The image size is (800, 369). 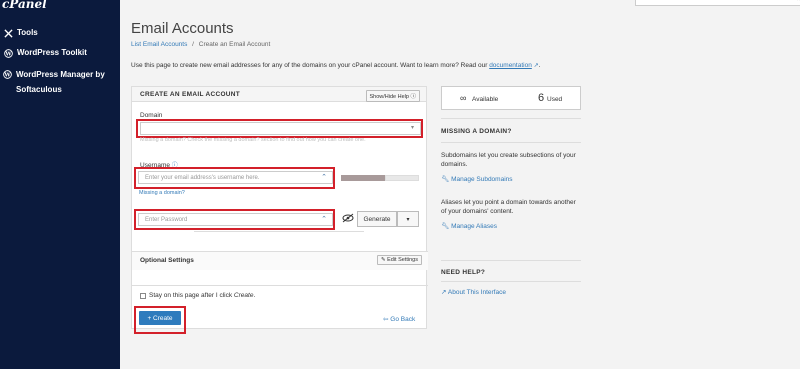 What do you see at coordinates (402, 178) in the screenshot?
I see `strength-meter-track` at bounding box center [402, 178].